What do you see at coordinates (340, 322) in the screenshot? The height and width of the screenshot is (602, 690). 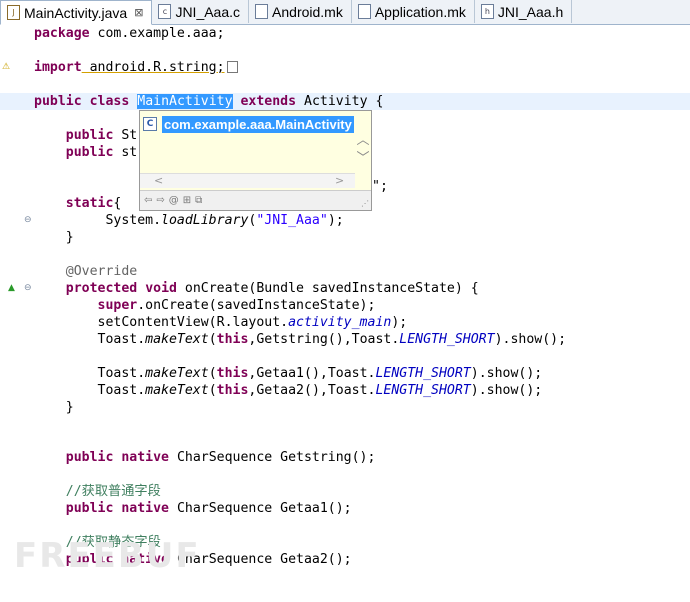 I see `field-name: activity_main` at bounding box center [340, 322].